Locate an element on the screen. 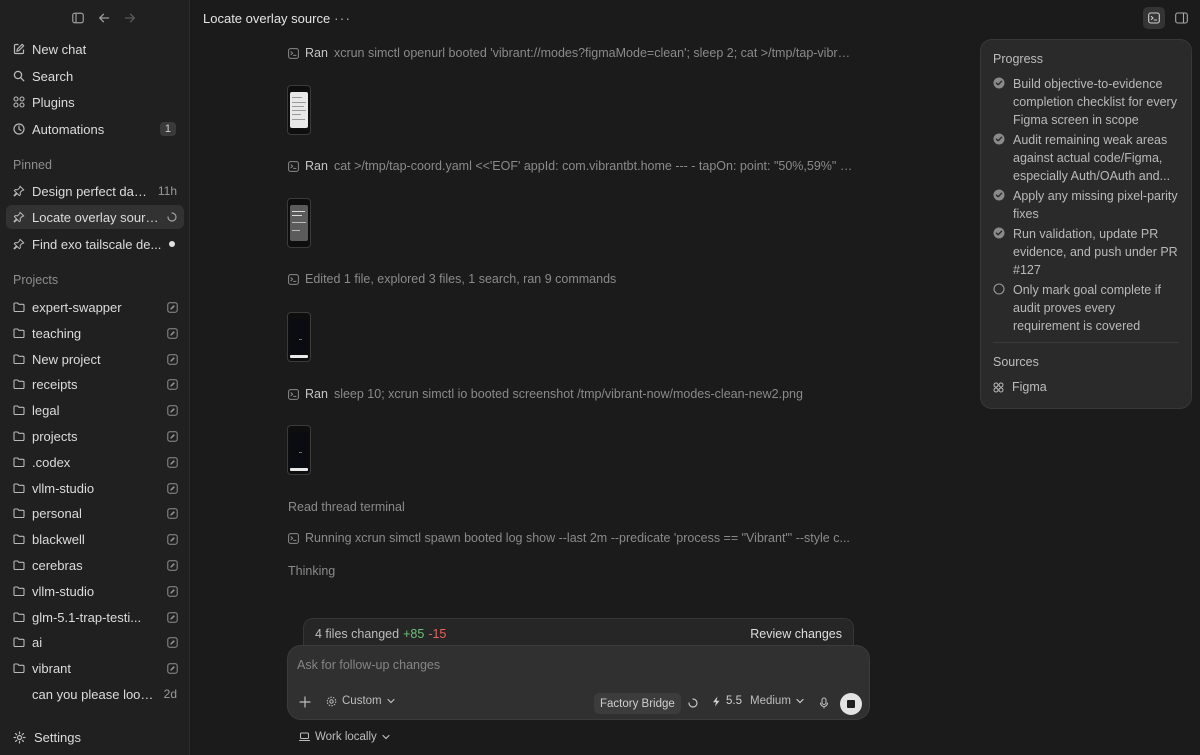  plus-icon is located at coordinates (305, 702).